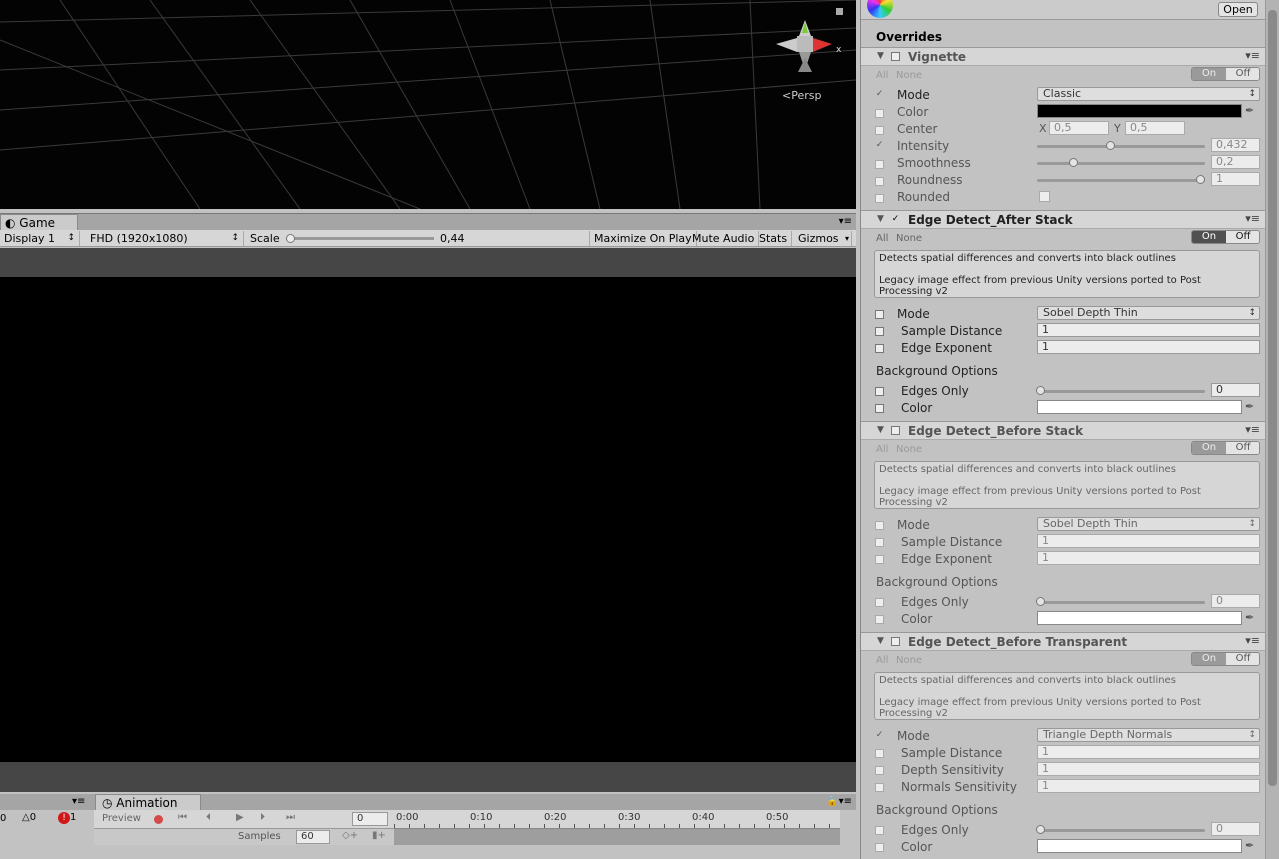 This screenshot has width=1279, height=859. What do you see at coordinates (1121, 146) in the screenshot?
I see `intensity-slider` at bounding box center [1121, 146].